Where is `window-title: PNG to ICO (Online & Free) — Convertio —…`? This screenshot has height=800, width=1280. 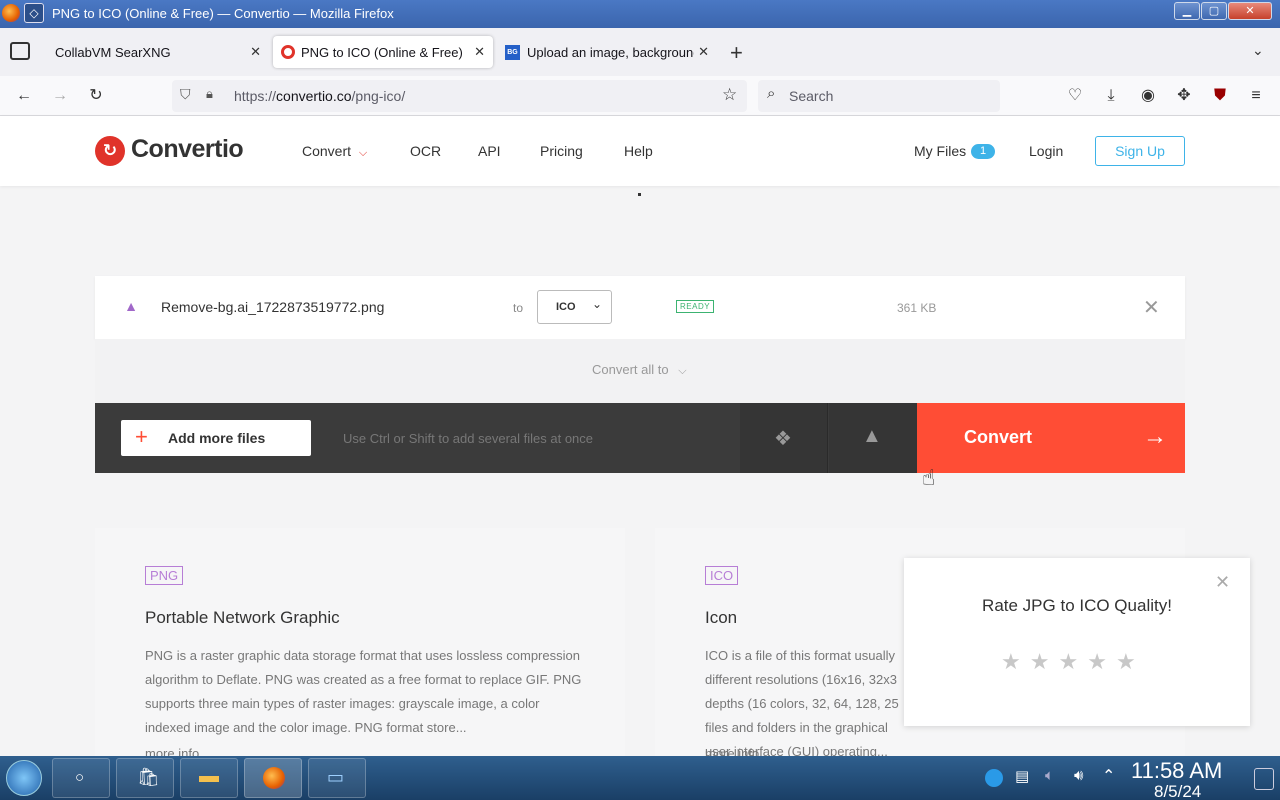
window-title: PNG to ICO (Online & Free) — Convertio —… is located at coordinates (223, 13).